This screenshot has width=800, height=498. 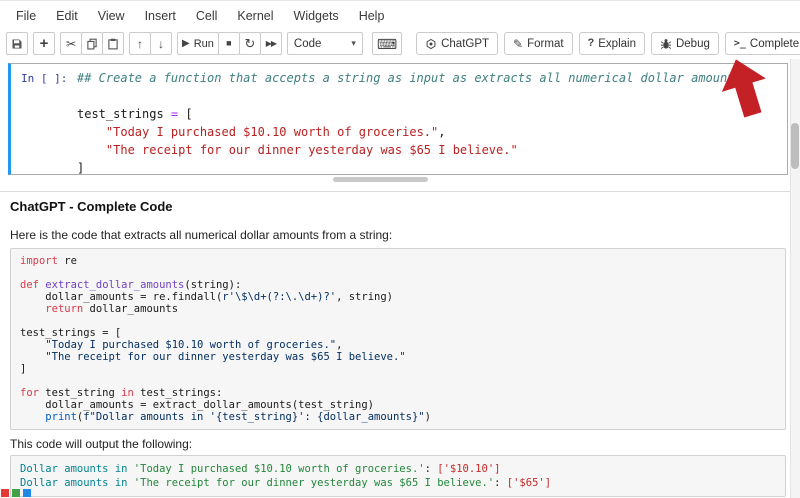 What do you see at coordinates (400, 191) in the screenshot?
I see `panel-divider` at bounding box center [400, 191].